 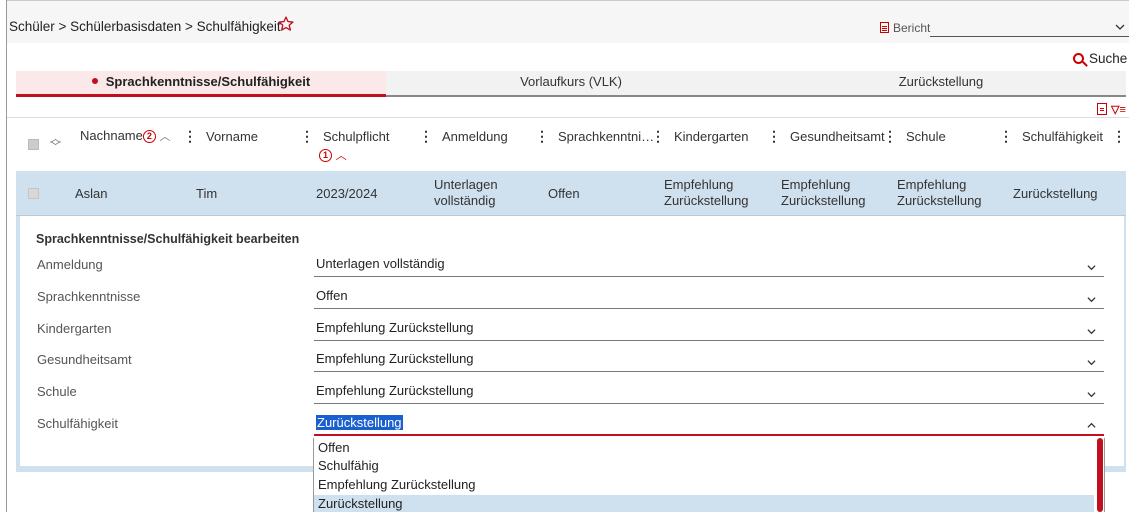 I want to click on column-header-nachname: Nachname 2 ︿, so click(x=125, y=136).